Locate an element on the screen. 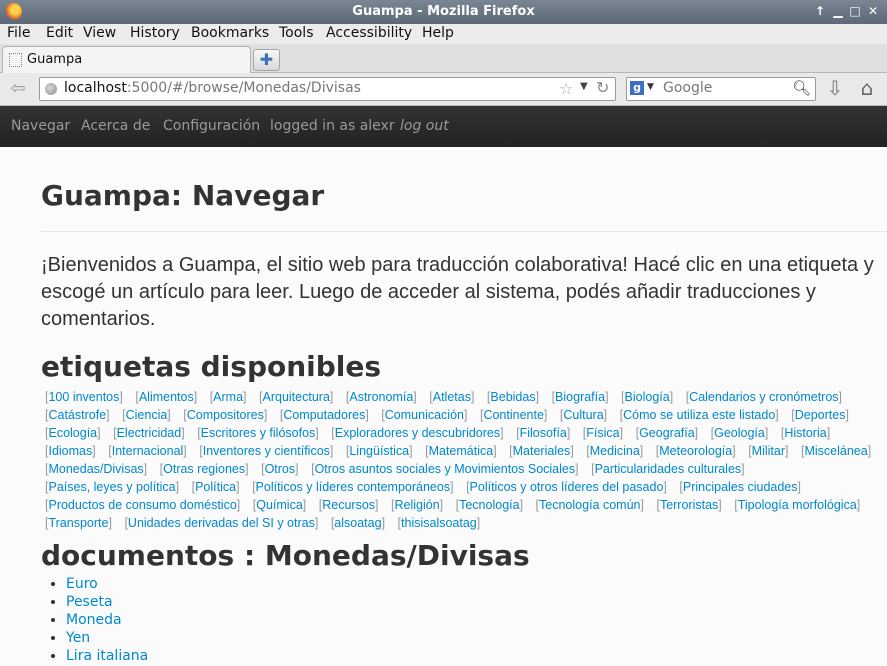 The image size is (887, 666). search-bar: g ▼ Google 🔍︎ is located at coordinates (721, 89).